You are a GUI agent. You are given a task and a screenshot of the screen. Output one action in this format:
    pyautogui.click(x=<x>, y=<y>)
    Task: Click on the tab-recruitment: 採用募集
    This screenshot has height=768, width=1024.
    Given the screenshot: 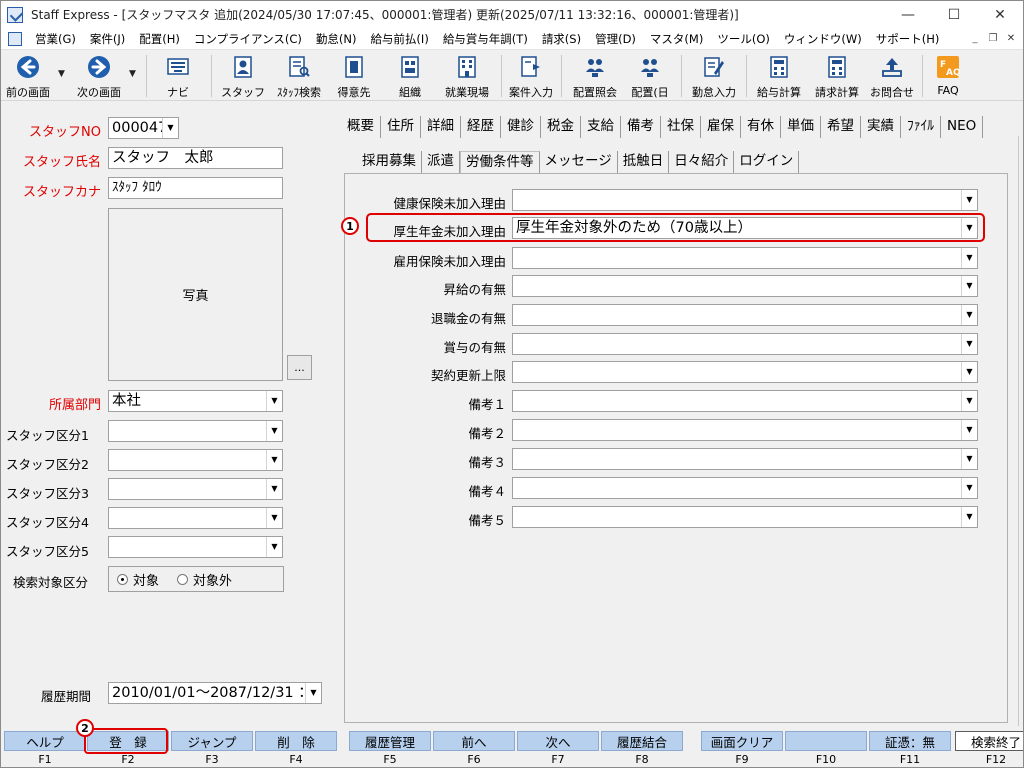 What is the action you would take?
    pyautogui.click(x=389, y=162)
    